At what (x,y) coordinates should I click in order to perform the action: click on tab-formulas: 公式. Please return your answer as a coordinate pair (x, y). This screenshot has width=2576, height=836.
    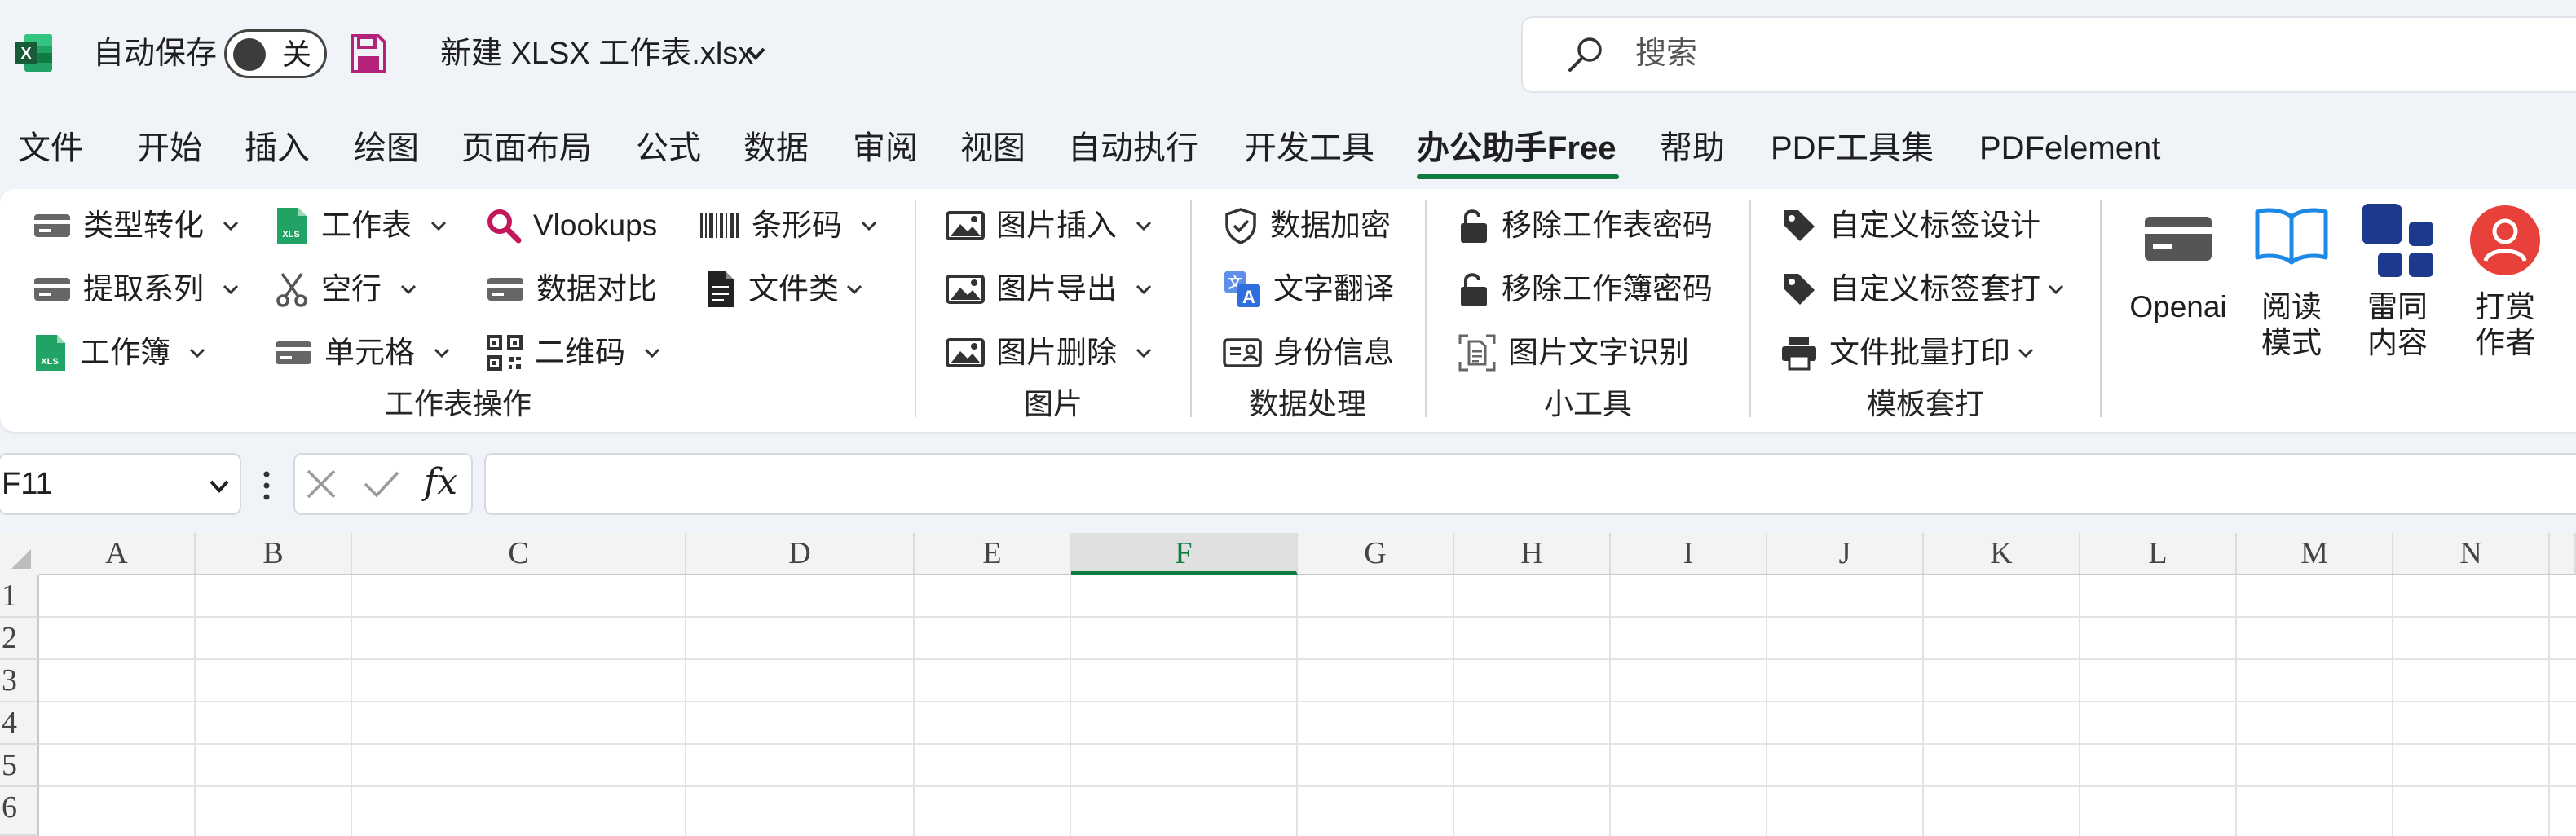
    Looking at the image, I should click on (668, 148).